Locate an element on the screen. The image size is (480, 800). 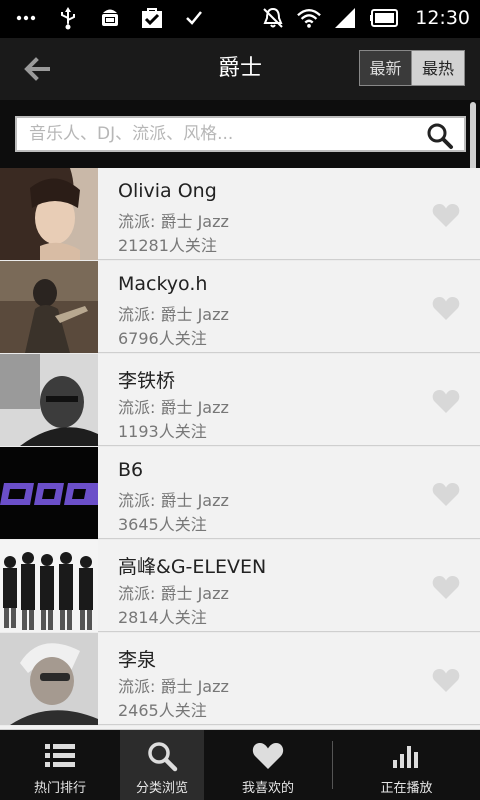
sort-newest-button: 最新 is located at coordinates (385, 68).